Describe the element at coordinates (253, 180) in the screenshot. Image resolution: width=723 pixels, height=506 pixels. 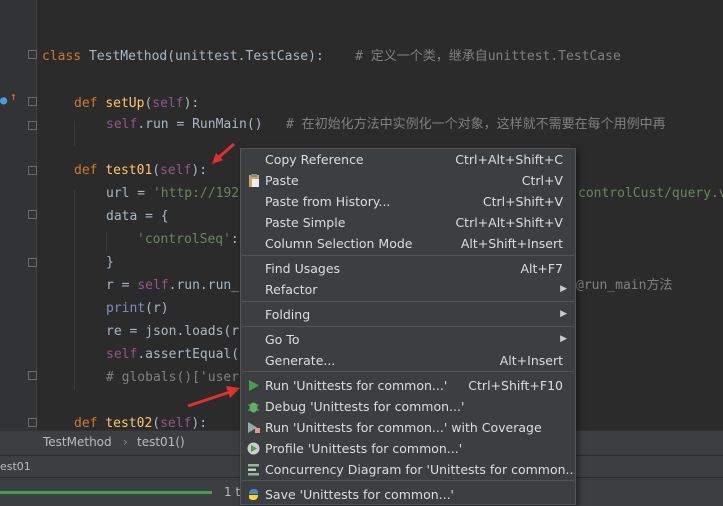
I see `paste-icon` at that location.